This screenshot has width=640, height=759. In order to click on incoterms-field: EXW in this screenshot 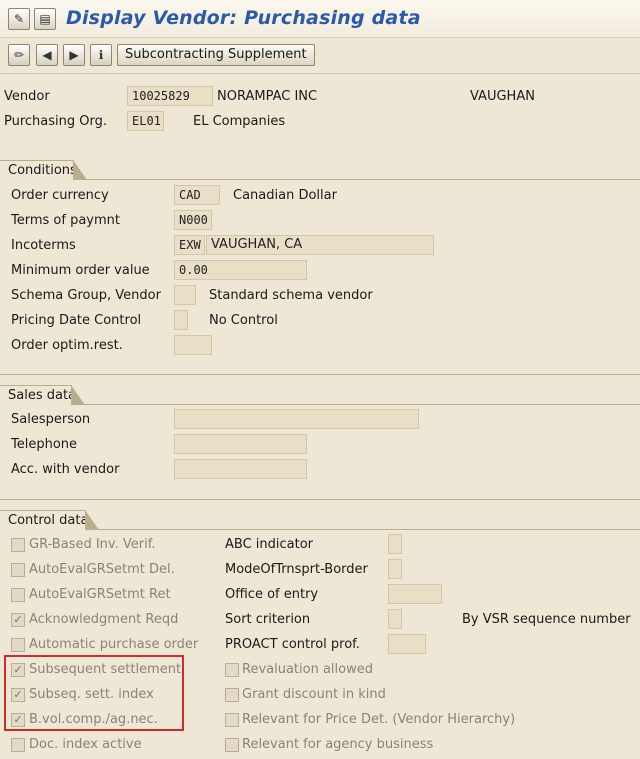, I will do `click(189, 245)`.